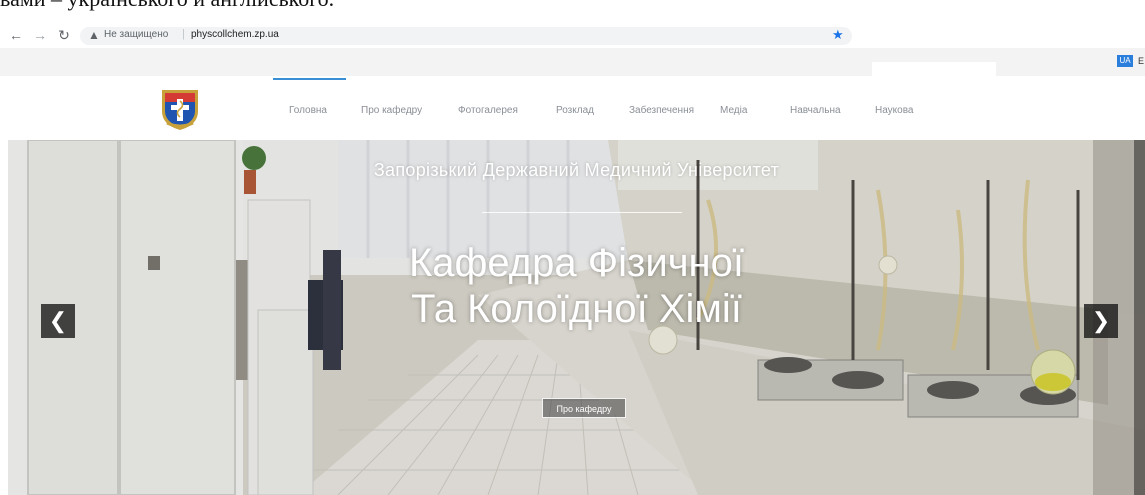 The height and width of the screenshot is (495, 1145). I want to click on hero-divider, so click(582, 212).